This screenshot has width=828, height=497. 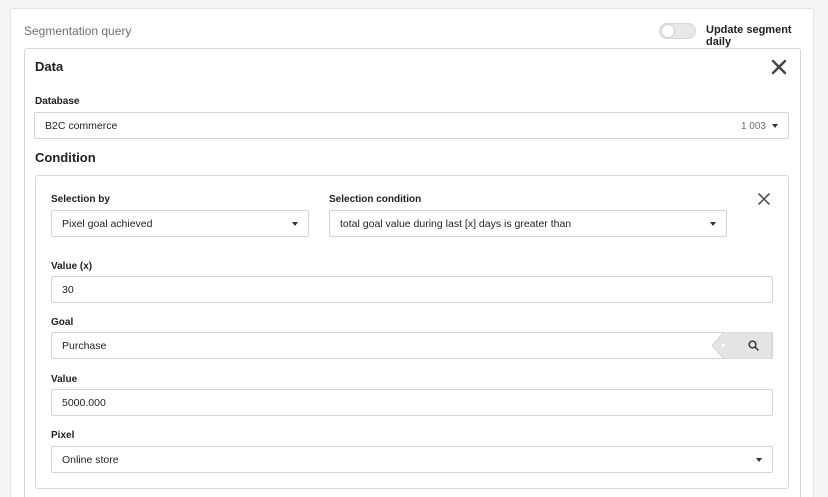 I want to click on search-button, so click(x=742, y=345).